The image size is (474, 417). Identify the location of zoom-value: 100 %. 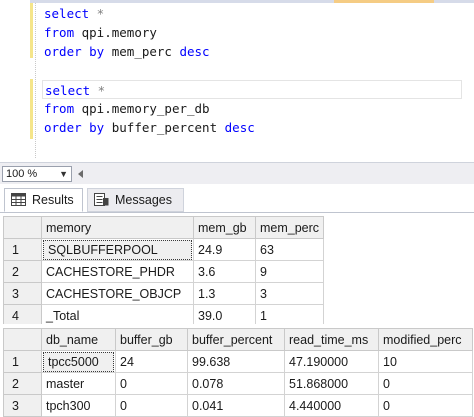
(22, 174).